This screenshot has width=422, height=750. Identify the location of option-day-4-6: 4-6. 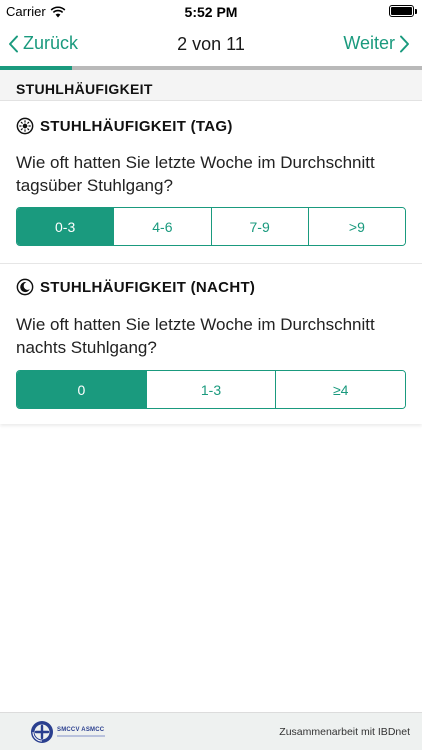
(162, 226).